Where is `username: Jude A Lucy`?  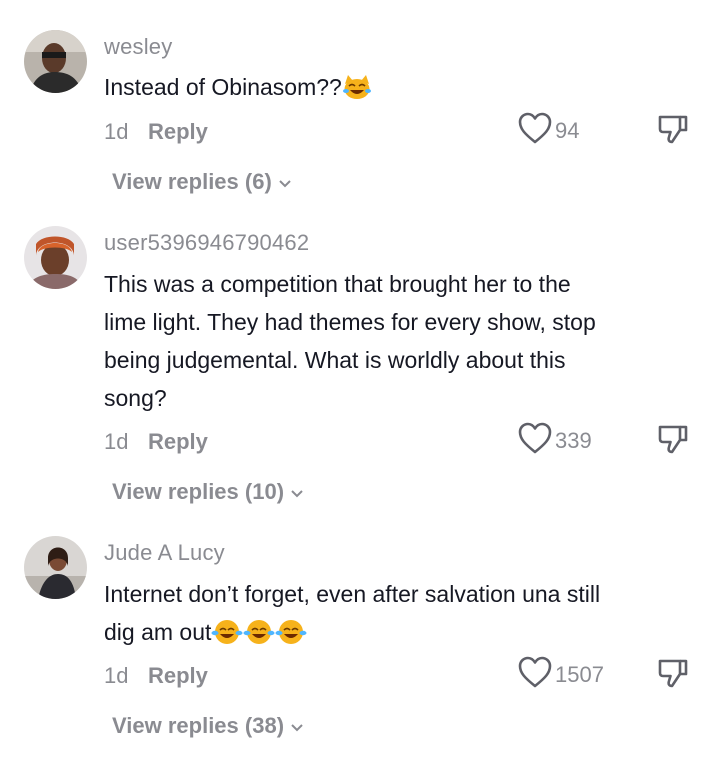
username: Jude A Lucy is located at coordinates (164, 553).